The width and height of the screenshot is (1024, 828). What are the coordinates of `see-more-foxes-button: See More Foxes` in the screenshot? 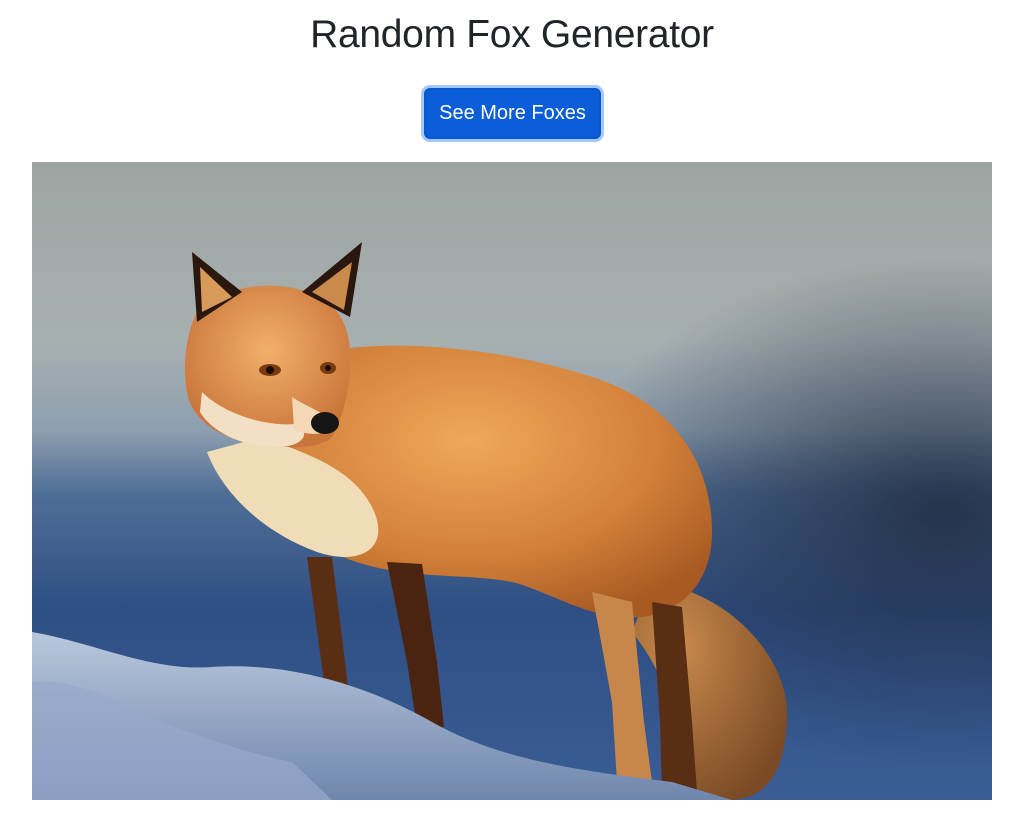 It's located at (512, 113).